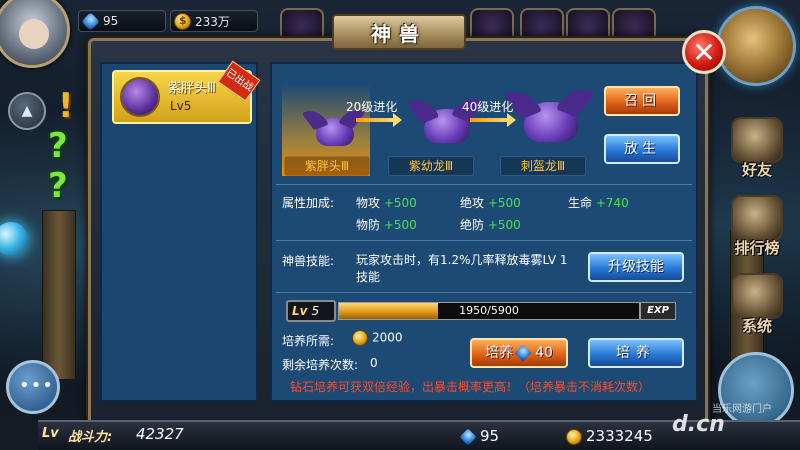 This screenshot has width=800, height=450. What do you see at coordinates (374, 363) in the screenshot?
I see `remaining-count: 0` at bounding box center [374, 363].